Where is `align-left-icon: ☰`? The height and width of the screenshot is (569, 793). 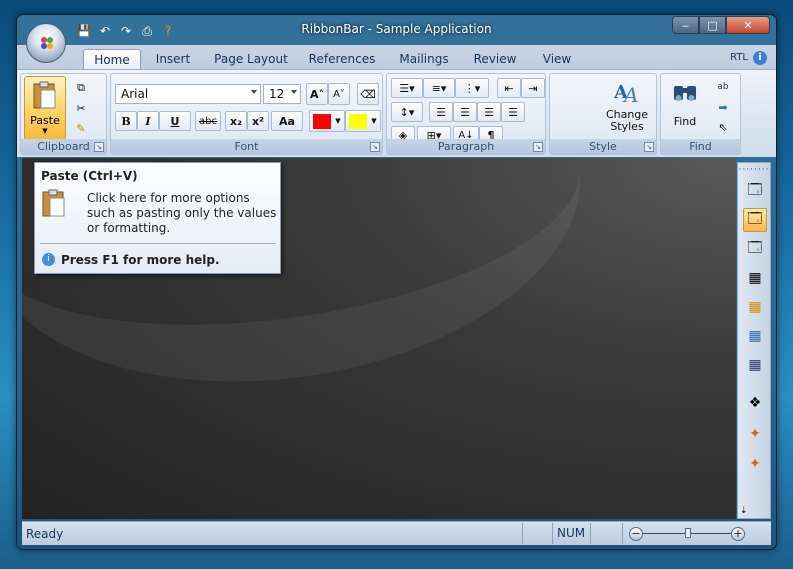 align-left-icon: ☰ is located at coordinates (441, 112).